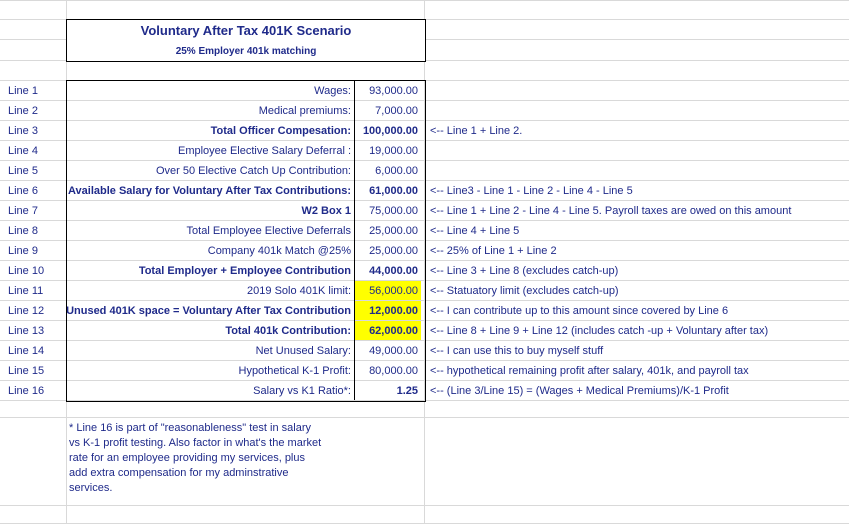 The image size is (849, 524). What do you see at coordinates (23, 251) in the screenshot?
I see `row-line-number: Line 9` at bounding box center [23, 251].